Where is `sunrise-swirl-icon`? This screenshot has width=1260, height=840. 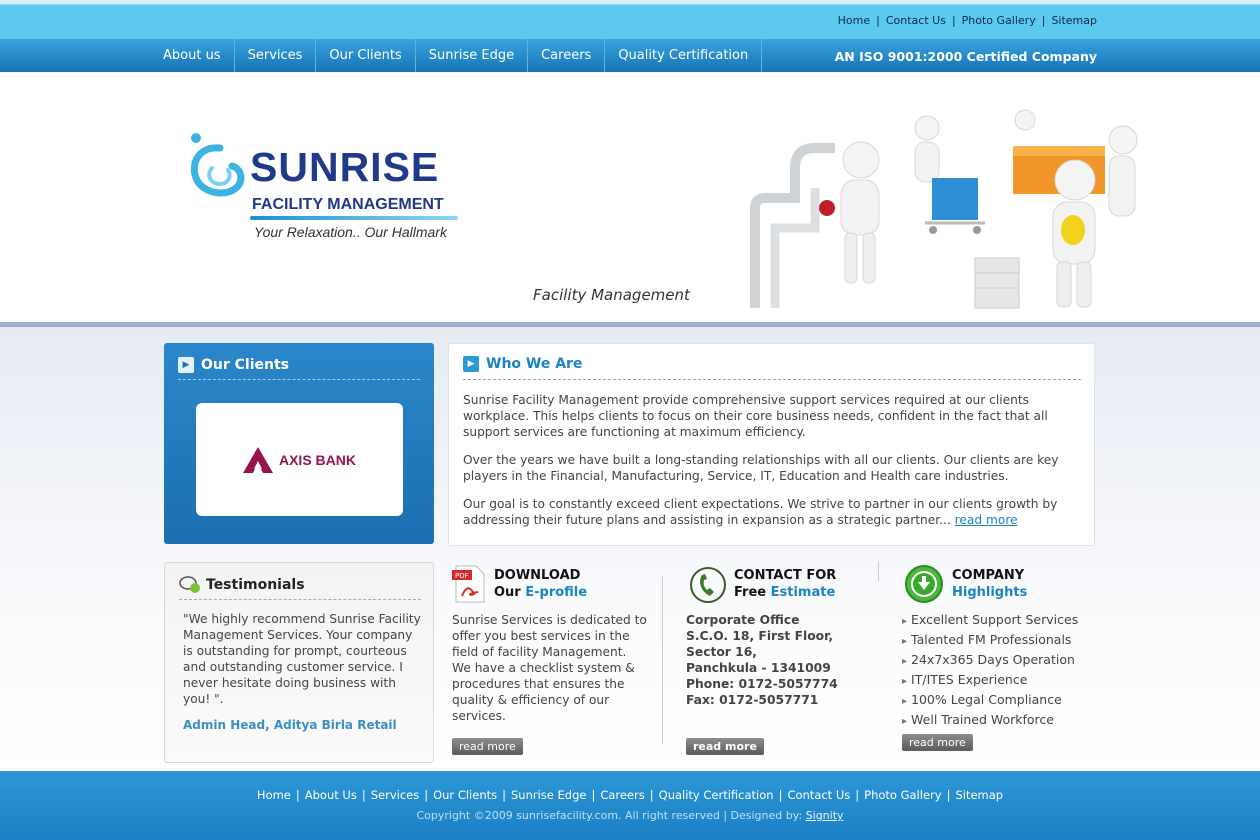 sunrise-swirl-icon is located at coordinates (217, 165).